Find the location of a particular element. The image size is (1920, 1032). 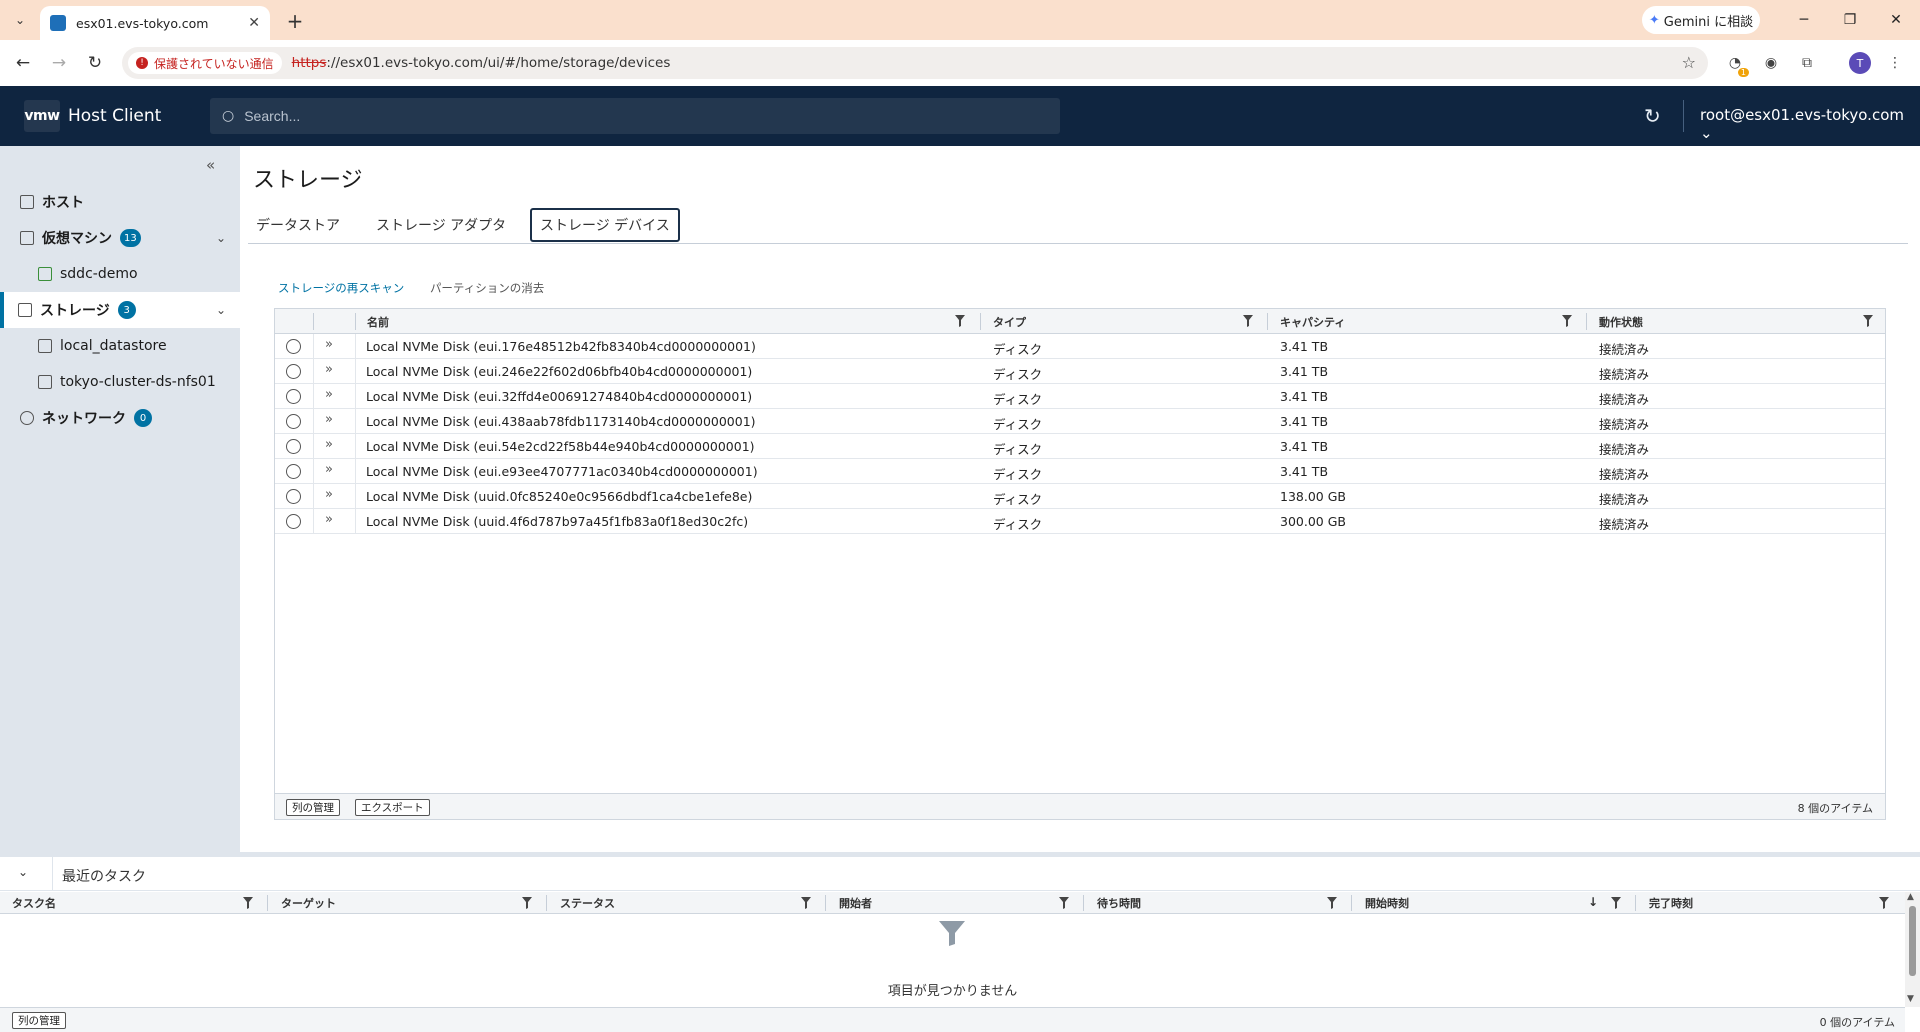

tab-search-chevron-icon: ⌄ is located at coordinates (20, 20).